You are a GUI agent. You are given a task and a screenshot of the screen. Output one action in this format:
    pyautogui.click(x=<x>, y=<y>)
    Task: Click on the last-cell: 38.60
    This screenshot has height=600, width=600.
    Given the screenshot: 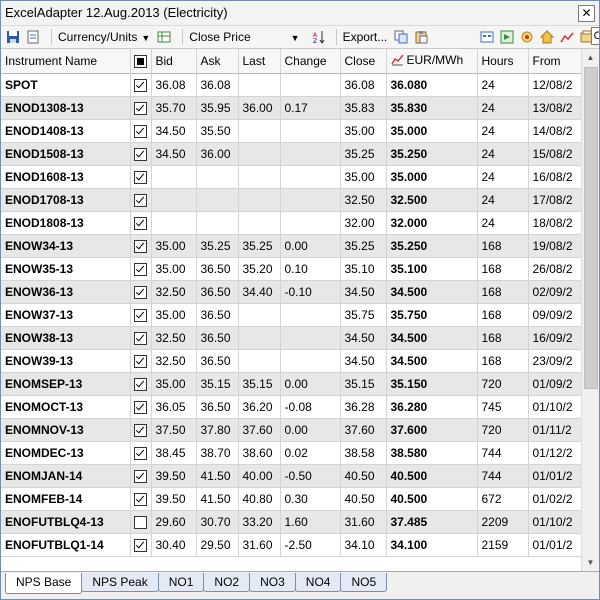 What is the action you would take?
    pyautogui.click(x=259, y=453)
    